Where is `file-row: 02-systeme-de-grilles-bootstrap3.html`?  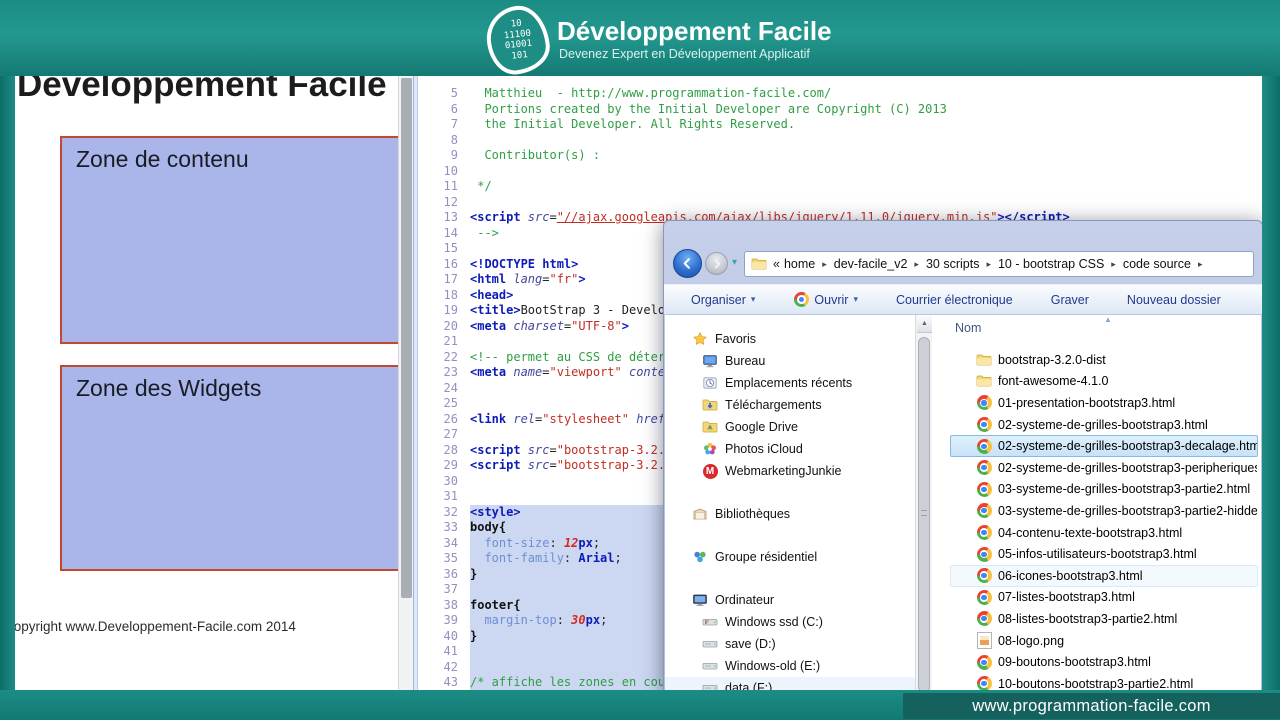
file-row: 02-systeme-de-grilles-bootstrap3.html is located at coordinates (1104, 425).